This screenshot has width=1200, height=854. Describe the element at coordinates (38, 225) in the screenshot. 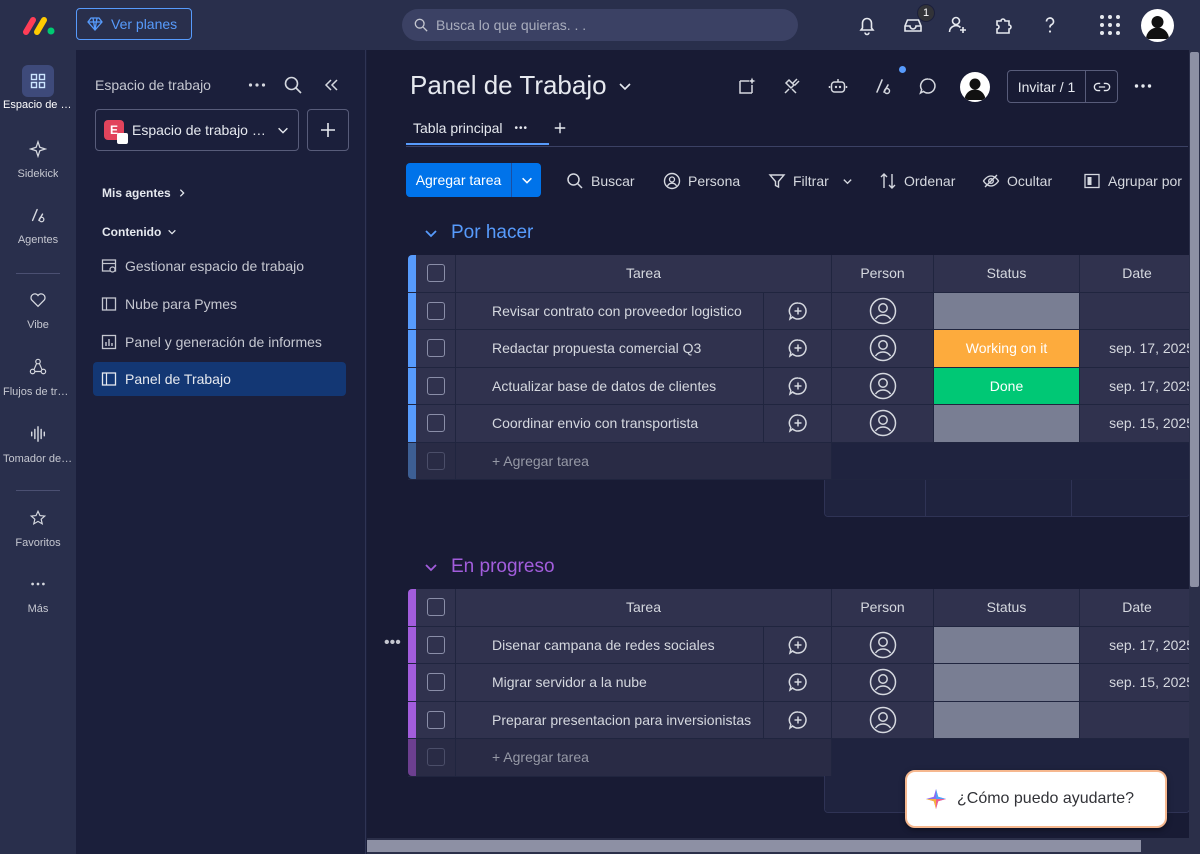

I see `rail-item-agents: Agentes` at that location.